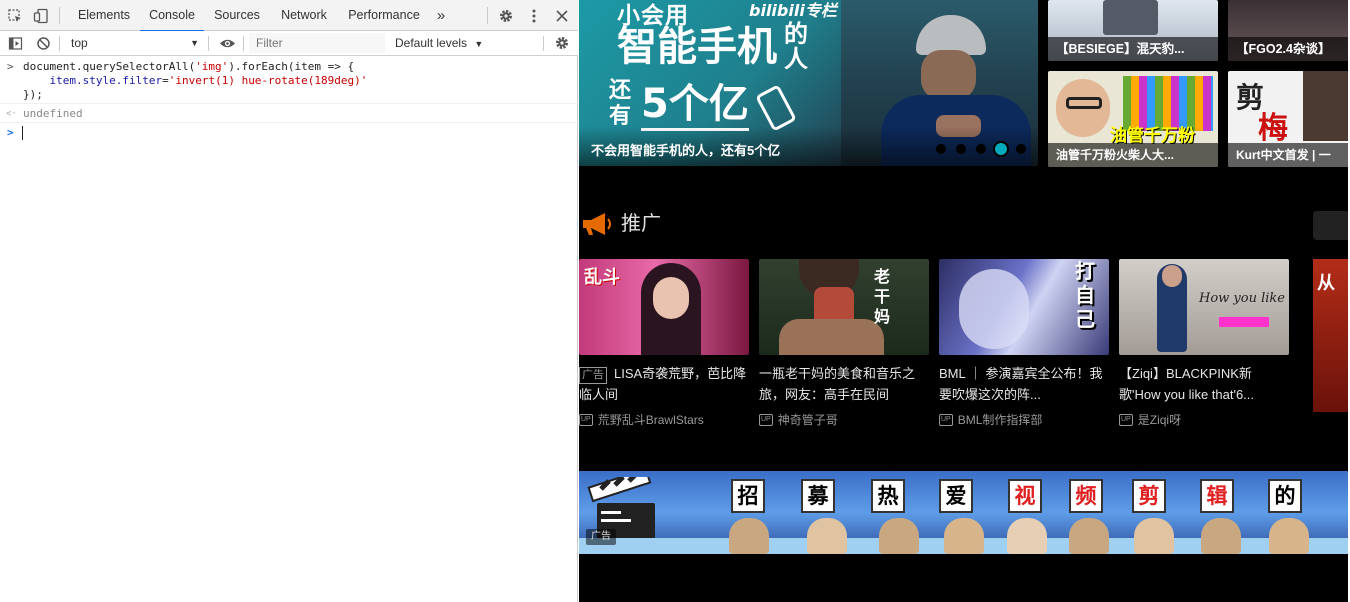 The image size is (1350, 602). Describe the element at coordinates (1149, 496) in the screenshot. I see `banner-char: 剪` at that location.